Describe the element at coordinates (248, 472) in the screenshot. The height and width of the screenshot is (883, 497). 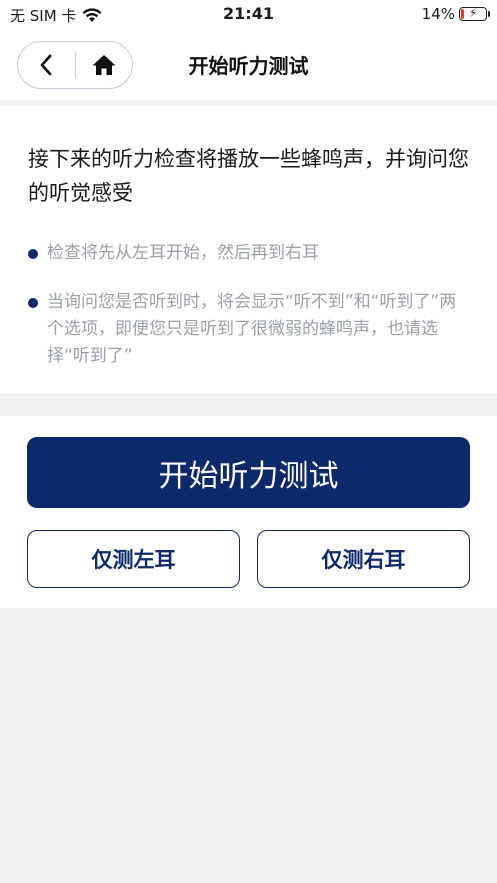
I see `start-hearing-test-button: 开始听力测试` at that location.